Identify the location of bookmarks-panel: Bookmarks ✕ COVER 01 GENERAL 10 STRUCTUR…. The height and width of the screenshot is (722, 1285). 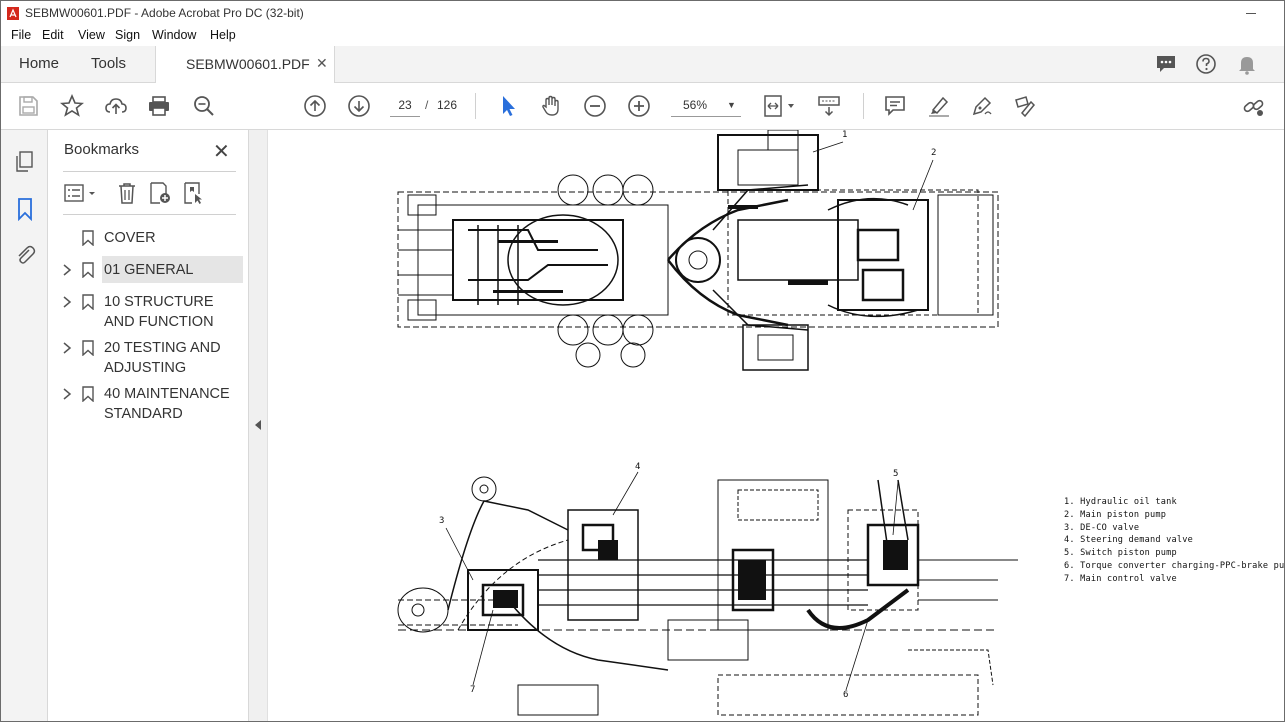
(148, 425).